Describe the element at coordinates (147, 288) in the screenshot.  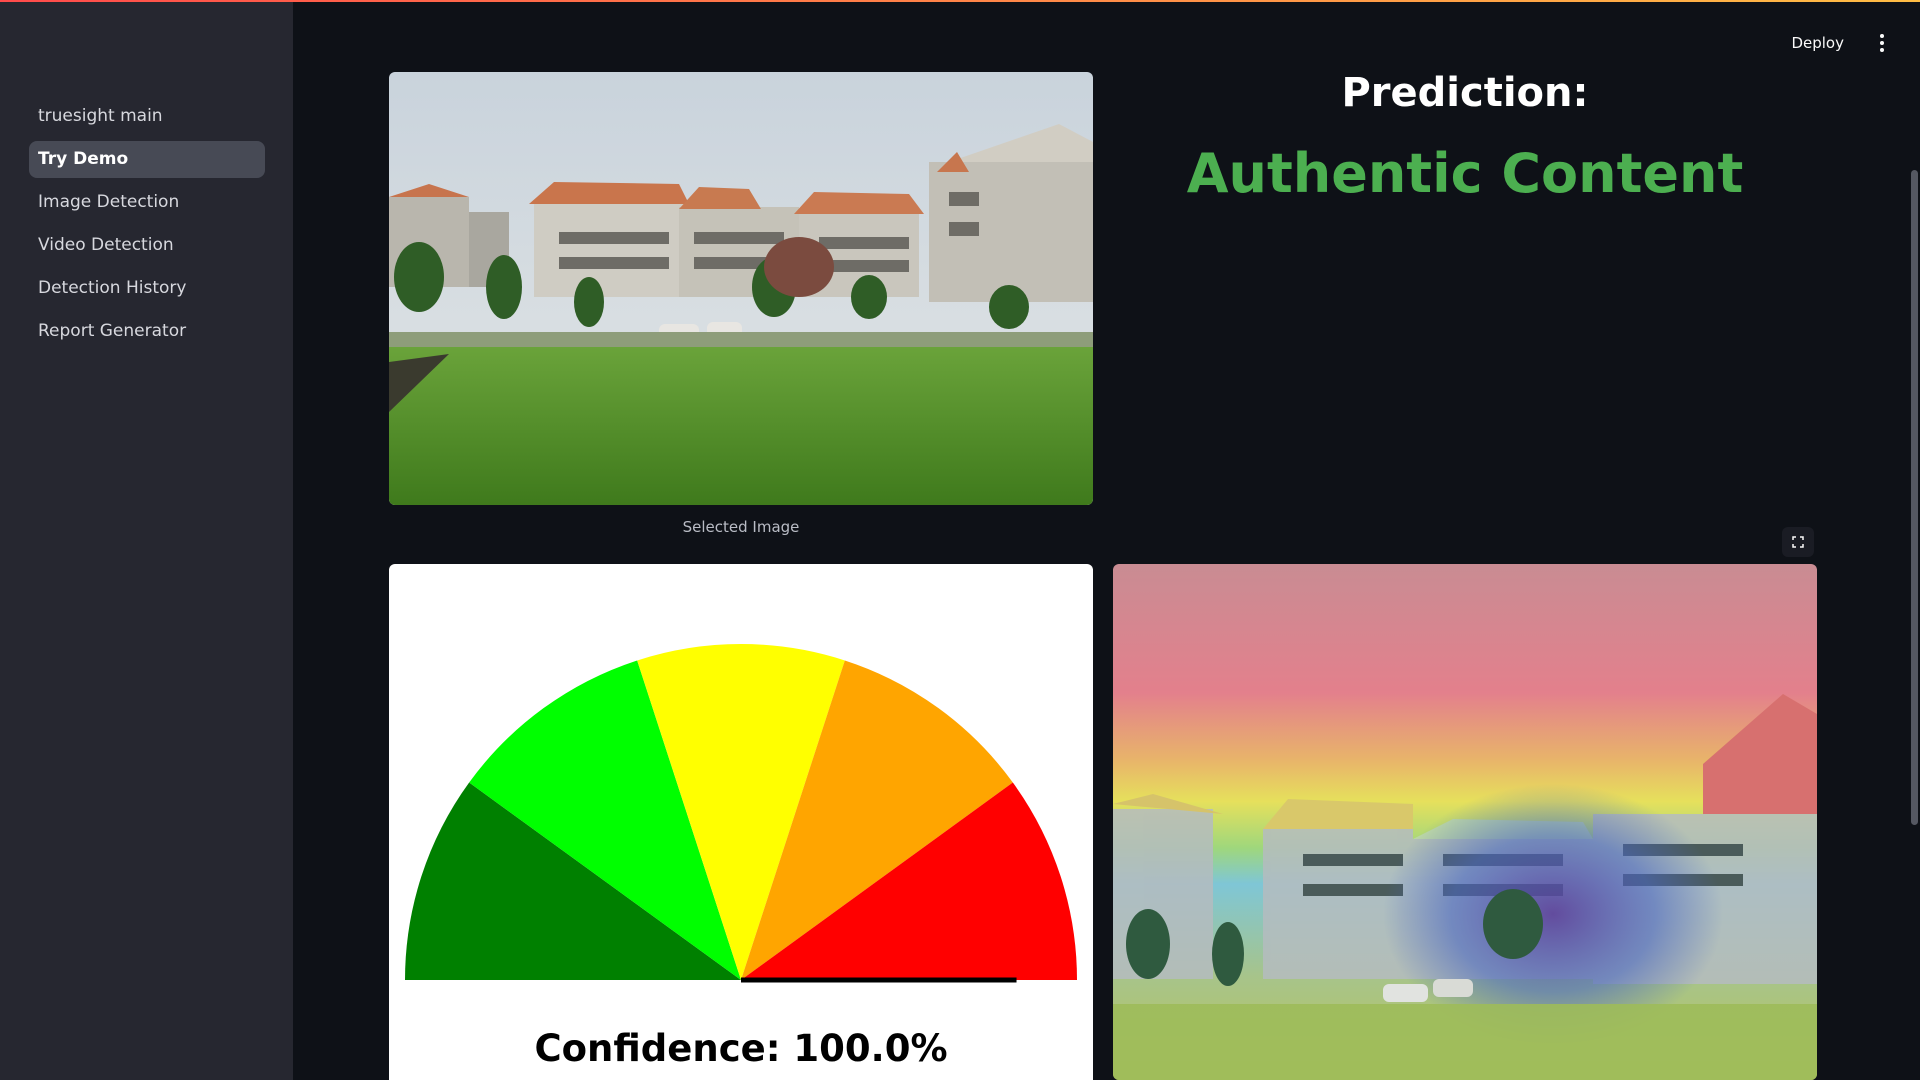
I see `sidebar-item-detection-history: Detection History` at that location.